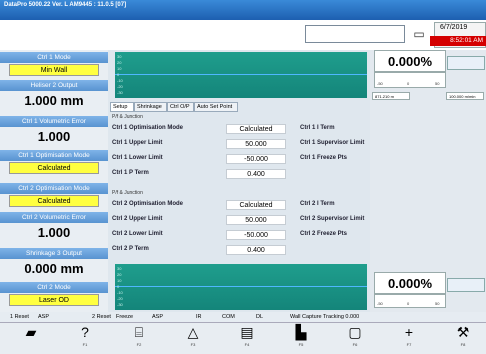 This screenshot has width=486, height=354. What do you see at coordinates (150, 107) in the screenshot?
I see `tab-shrinkage: Shrinkage` at bounding box center [150, 107].